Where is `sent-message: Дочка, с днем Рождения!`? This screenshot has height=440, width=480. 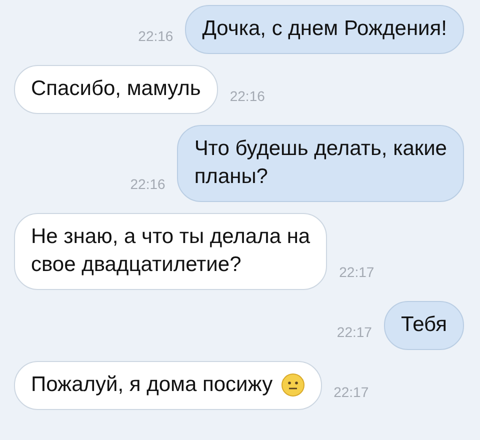
sent-message: Дочка, с днем Рождения! is located at coordinates (324, 29).